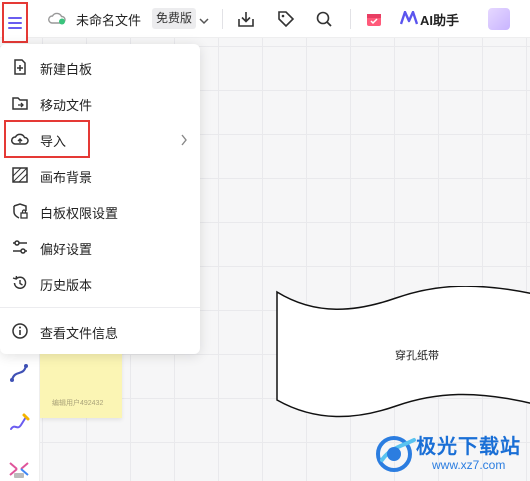  What do you see at coordinates (100, 283) in the screenshot?
I see `menu-item-history: 历史版本` at bounding box center [100, 283].